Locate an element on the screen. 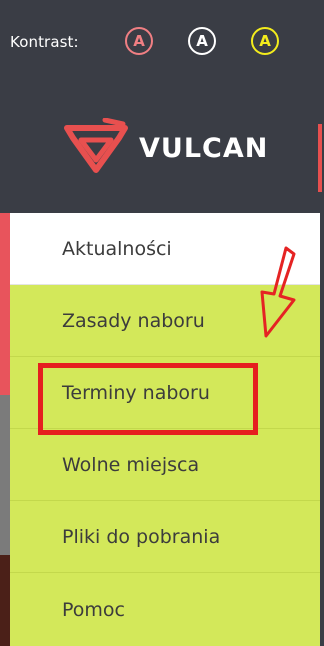 The image size is (324, 646). menu-item-label: Zasady naboru is located at coordinates (133, 320).